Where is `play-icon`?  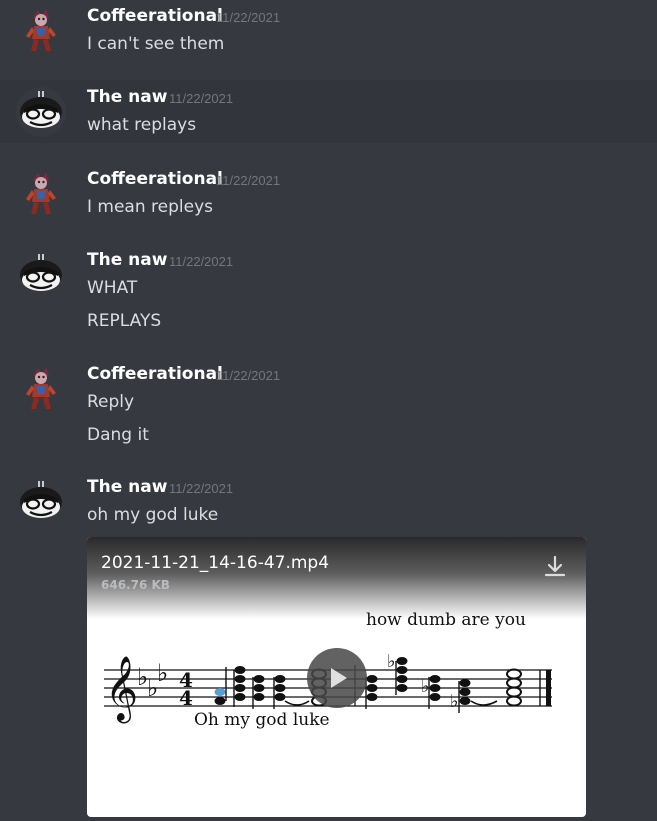
play-icon is located at coordinates (339, 678).